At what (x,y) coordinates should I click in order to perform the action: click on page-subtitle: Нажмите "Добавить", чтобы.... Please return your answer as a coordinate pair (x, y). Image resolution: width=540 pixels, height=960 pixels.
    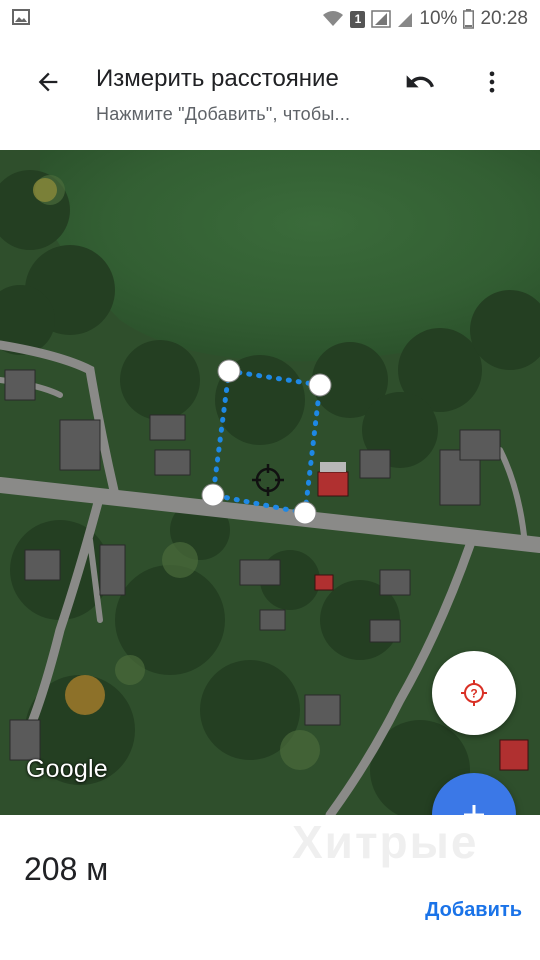
    Looking at the image, I should click on (223, 114).